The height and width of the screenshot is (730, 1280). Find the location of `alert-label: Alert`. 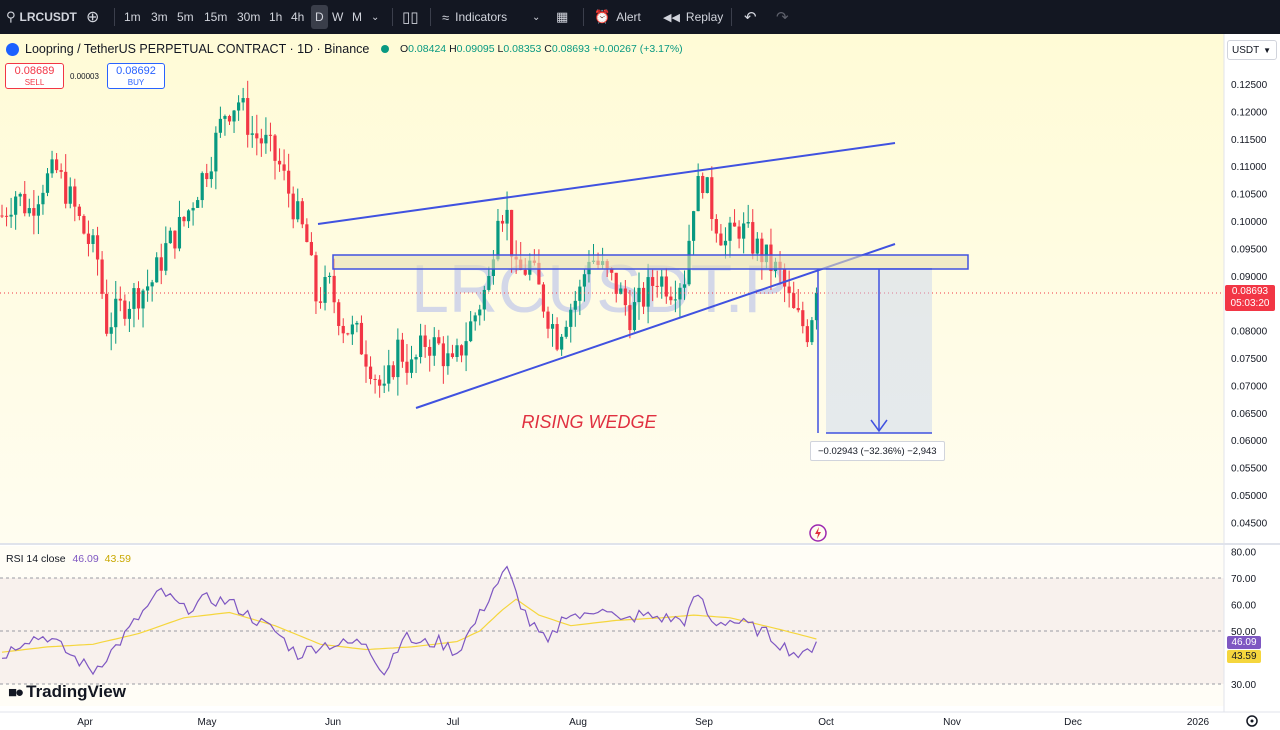

alert-label: Alert is located at coordinates (628, 17).